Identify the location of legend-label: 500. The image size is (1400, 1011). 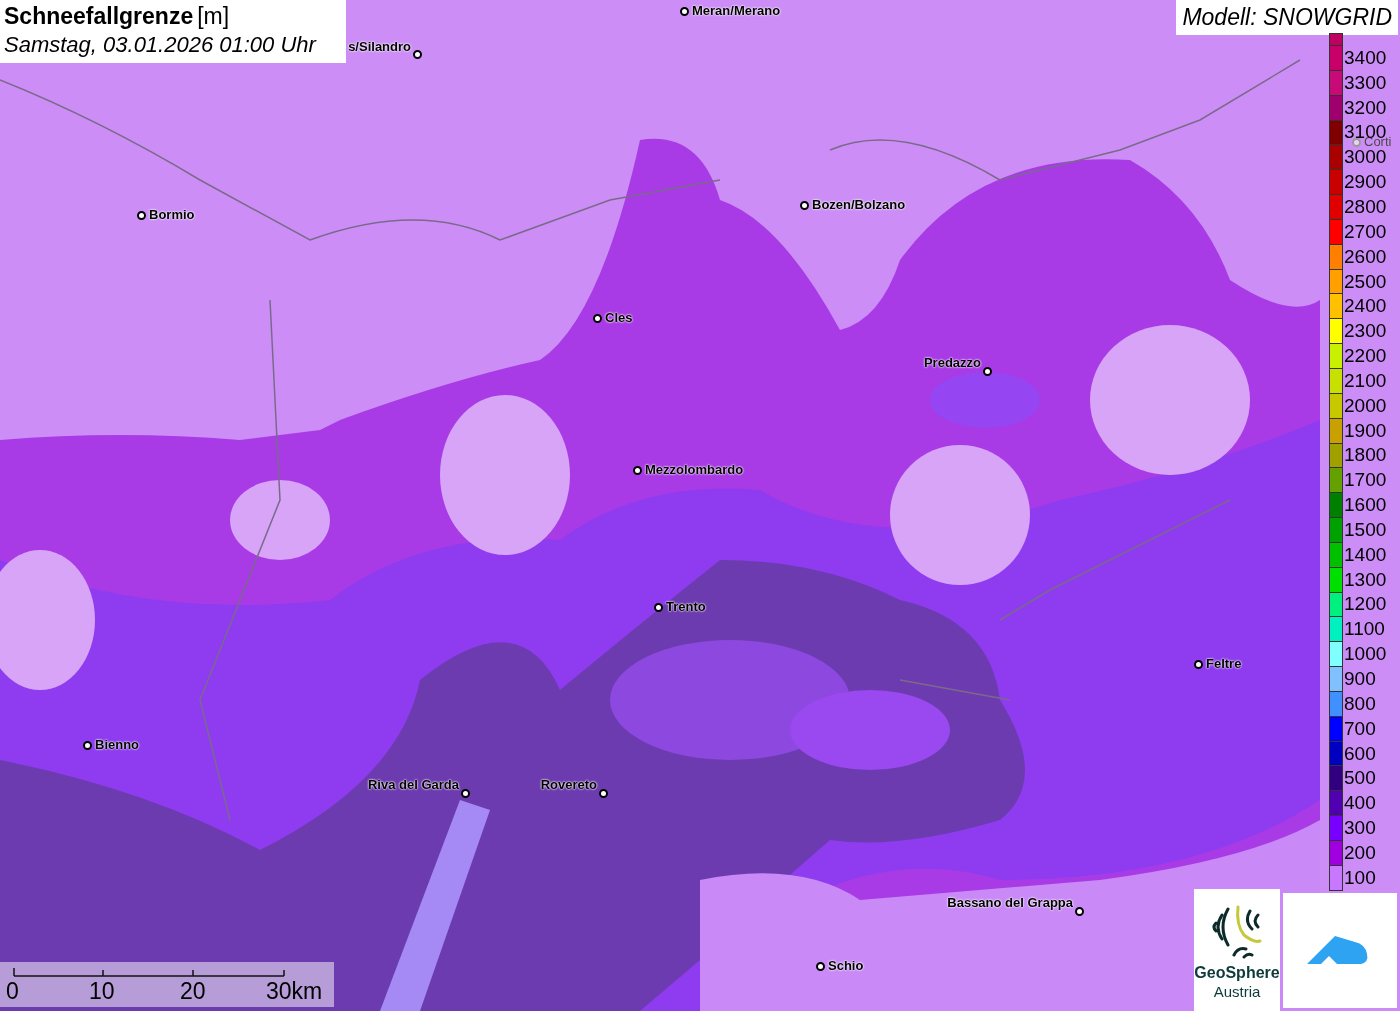
(1360, 778).